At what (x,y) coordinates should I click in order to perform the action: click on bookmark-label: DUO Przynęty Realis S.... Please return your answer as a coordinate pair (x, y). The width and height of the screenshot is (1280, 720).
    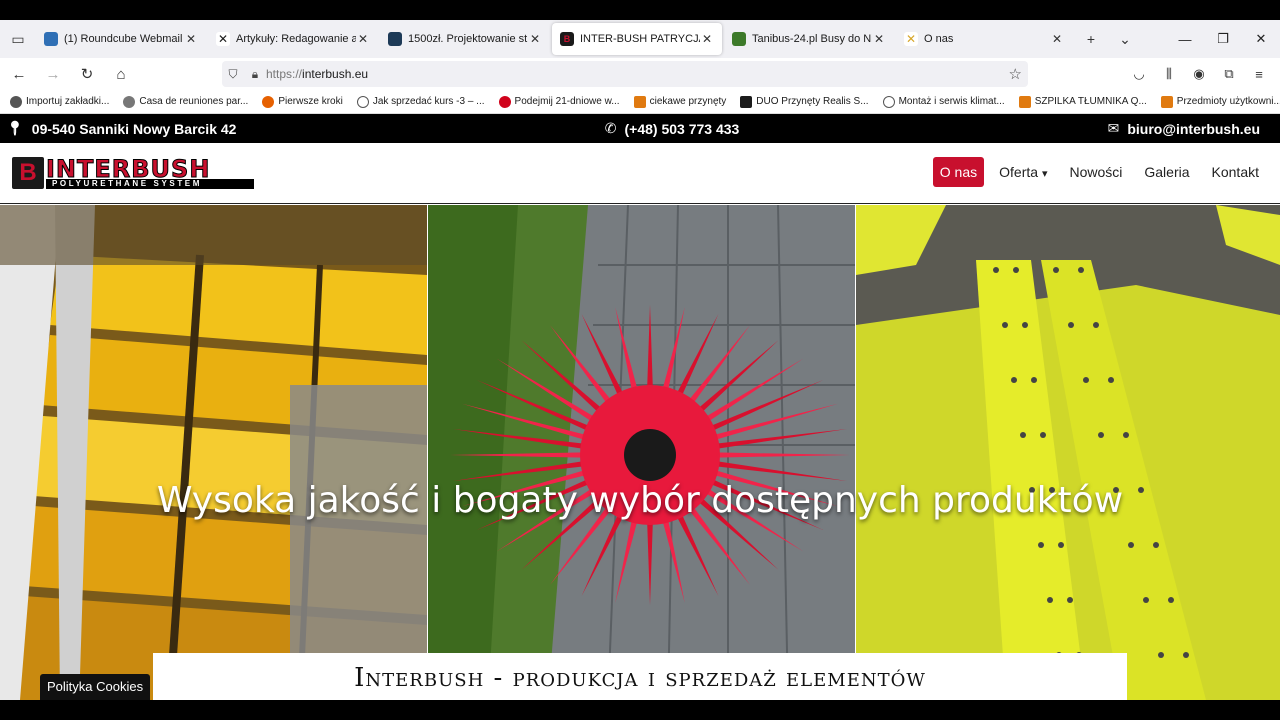
    Looking at the image, I should click on (812, 101).